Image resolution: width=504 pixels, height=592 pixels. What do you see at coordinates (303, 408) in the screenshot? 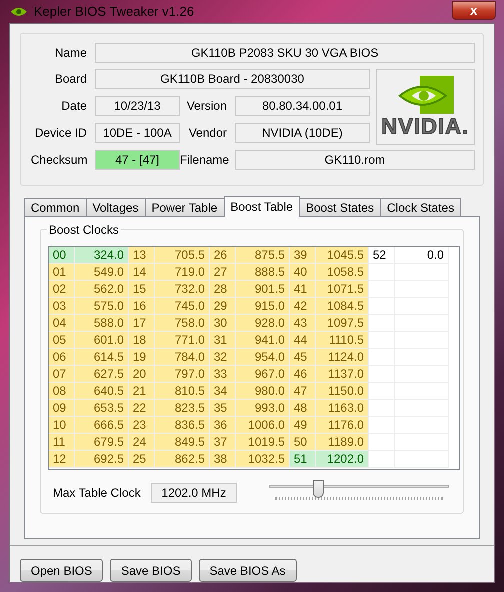
I see `table-cell: 48` at bounding box center [303, 408].